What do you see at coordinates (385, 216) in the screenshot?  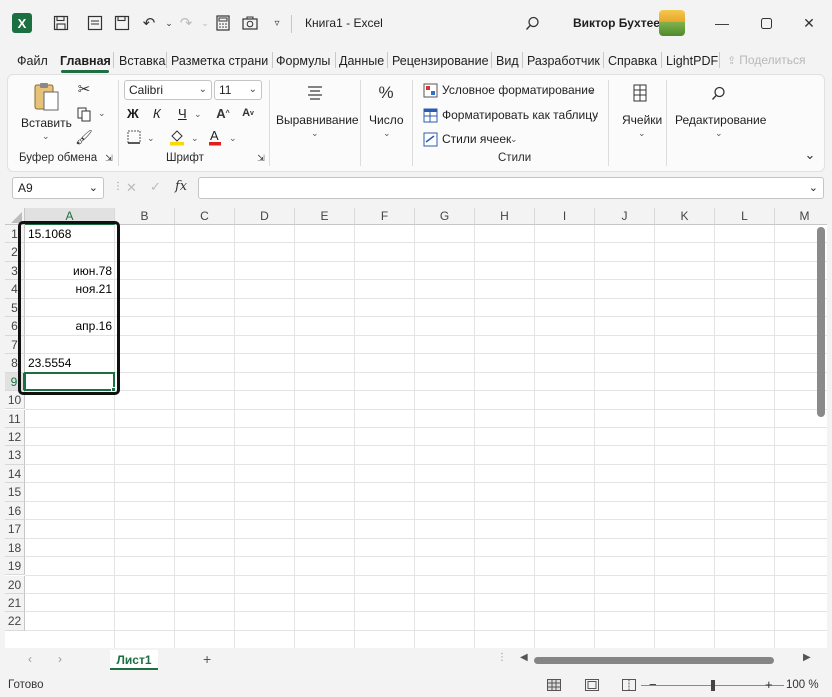 I see `column-header-f: F` at bounding box center [385, 216].